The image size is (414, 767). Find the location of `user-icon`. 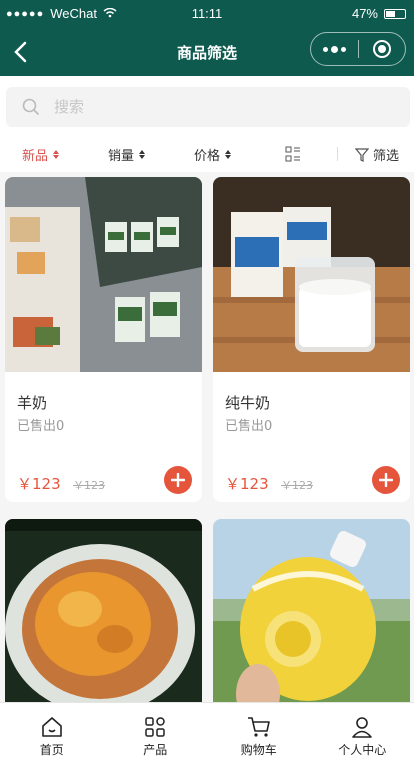

user-icon is located at coordinates (362, 727).